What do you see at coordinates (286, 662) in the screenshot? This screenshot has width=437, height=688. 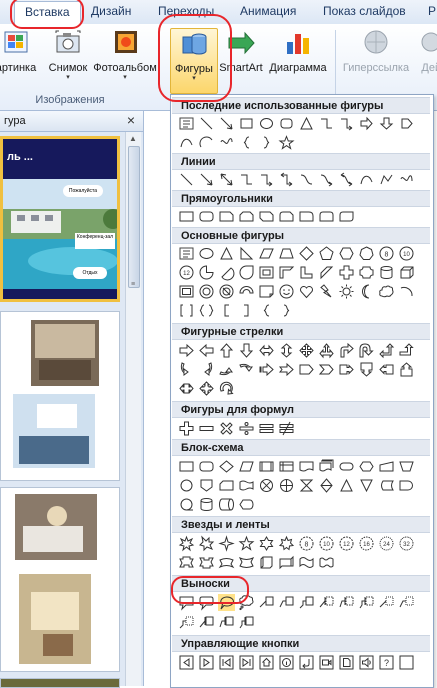 I see `action-information-button-icon` at bounding box center [286, 662].